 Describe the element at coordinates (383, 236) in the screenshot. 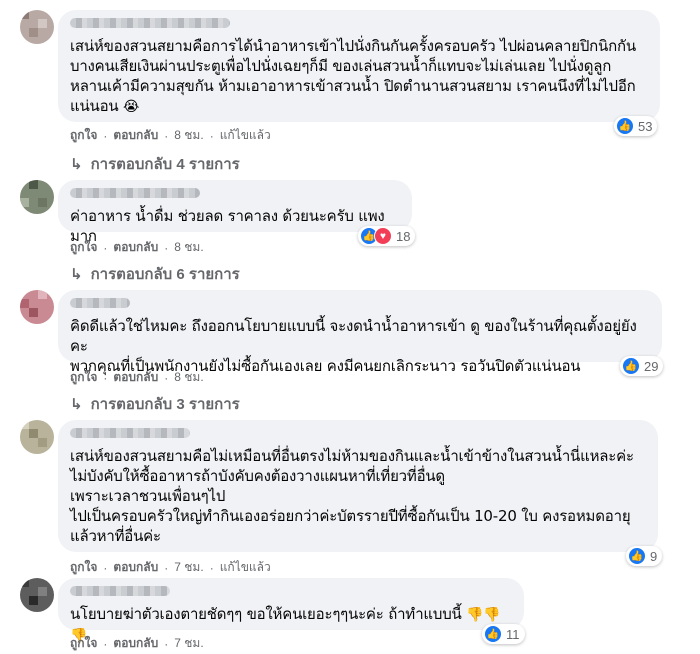

I see `love-icon: ♥` at that location.